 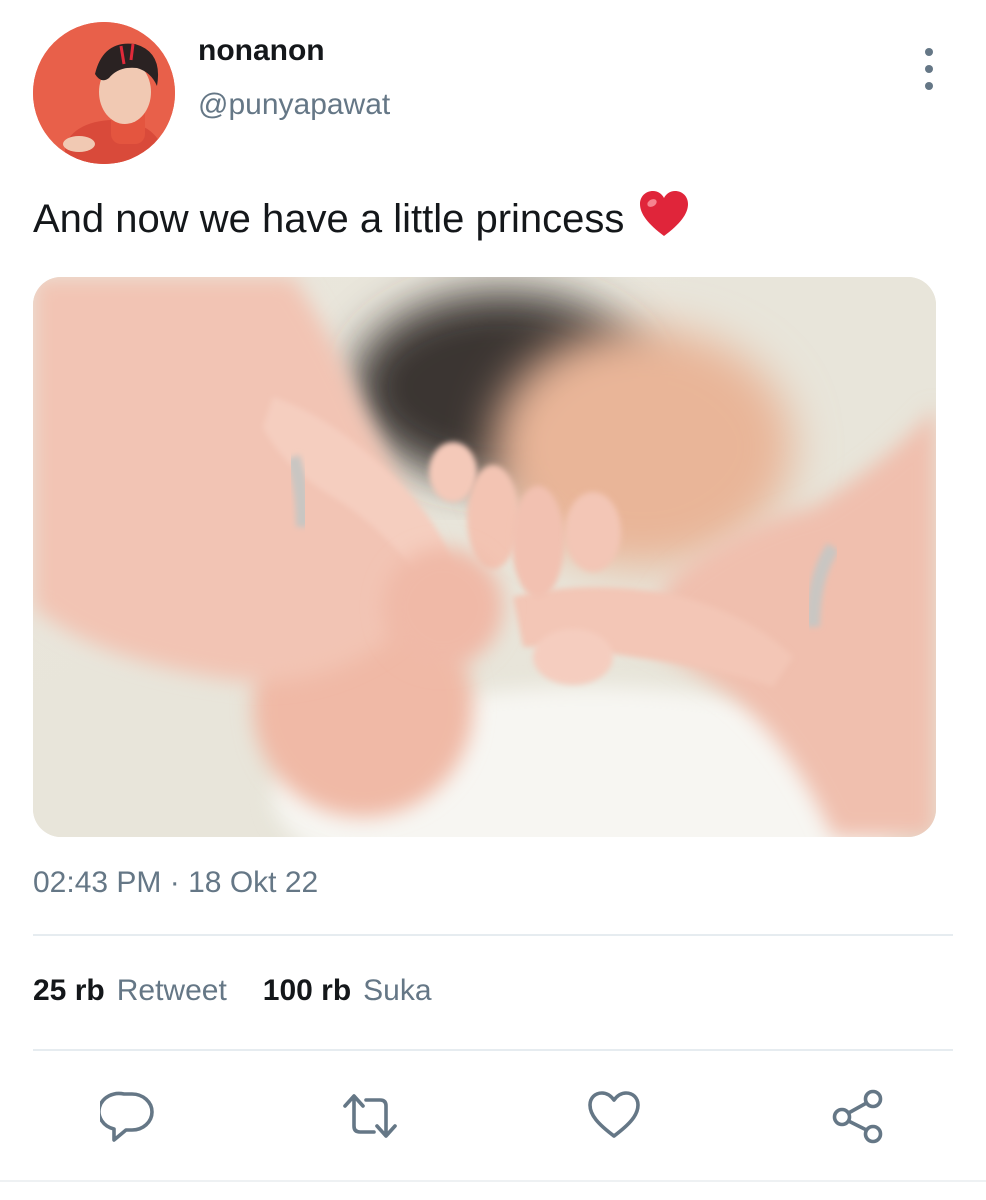 I want to click on tweet-time: 02:43 PM, so click(x=97, y=882).